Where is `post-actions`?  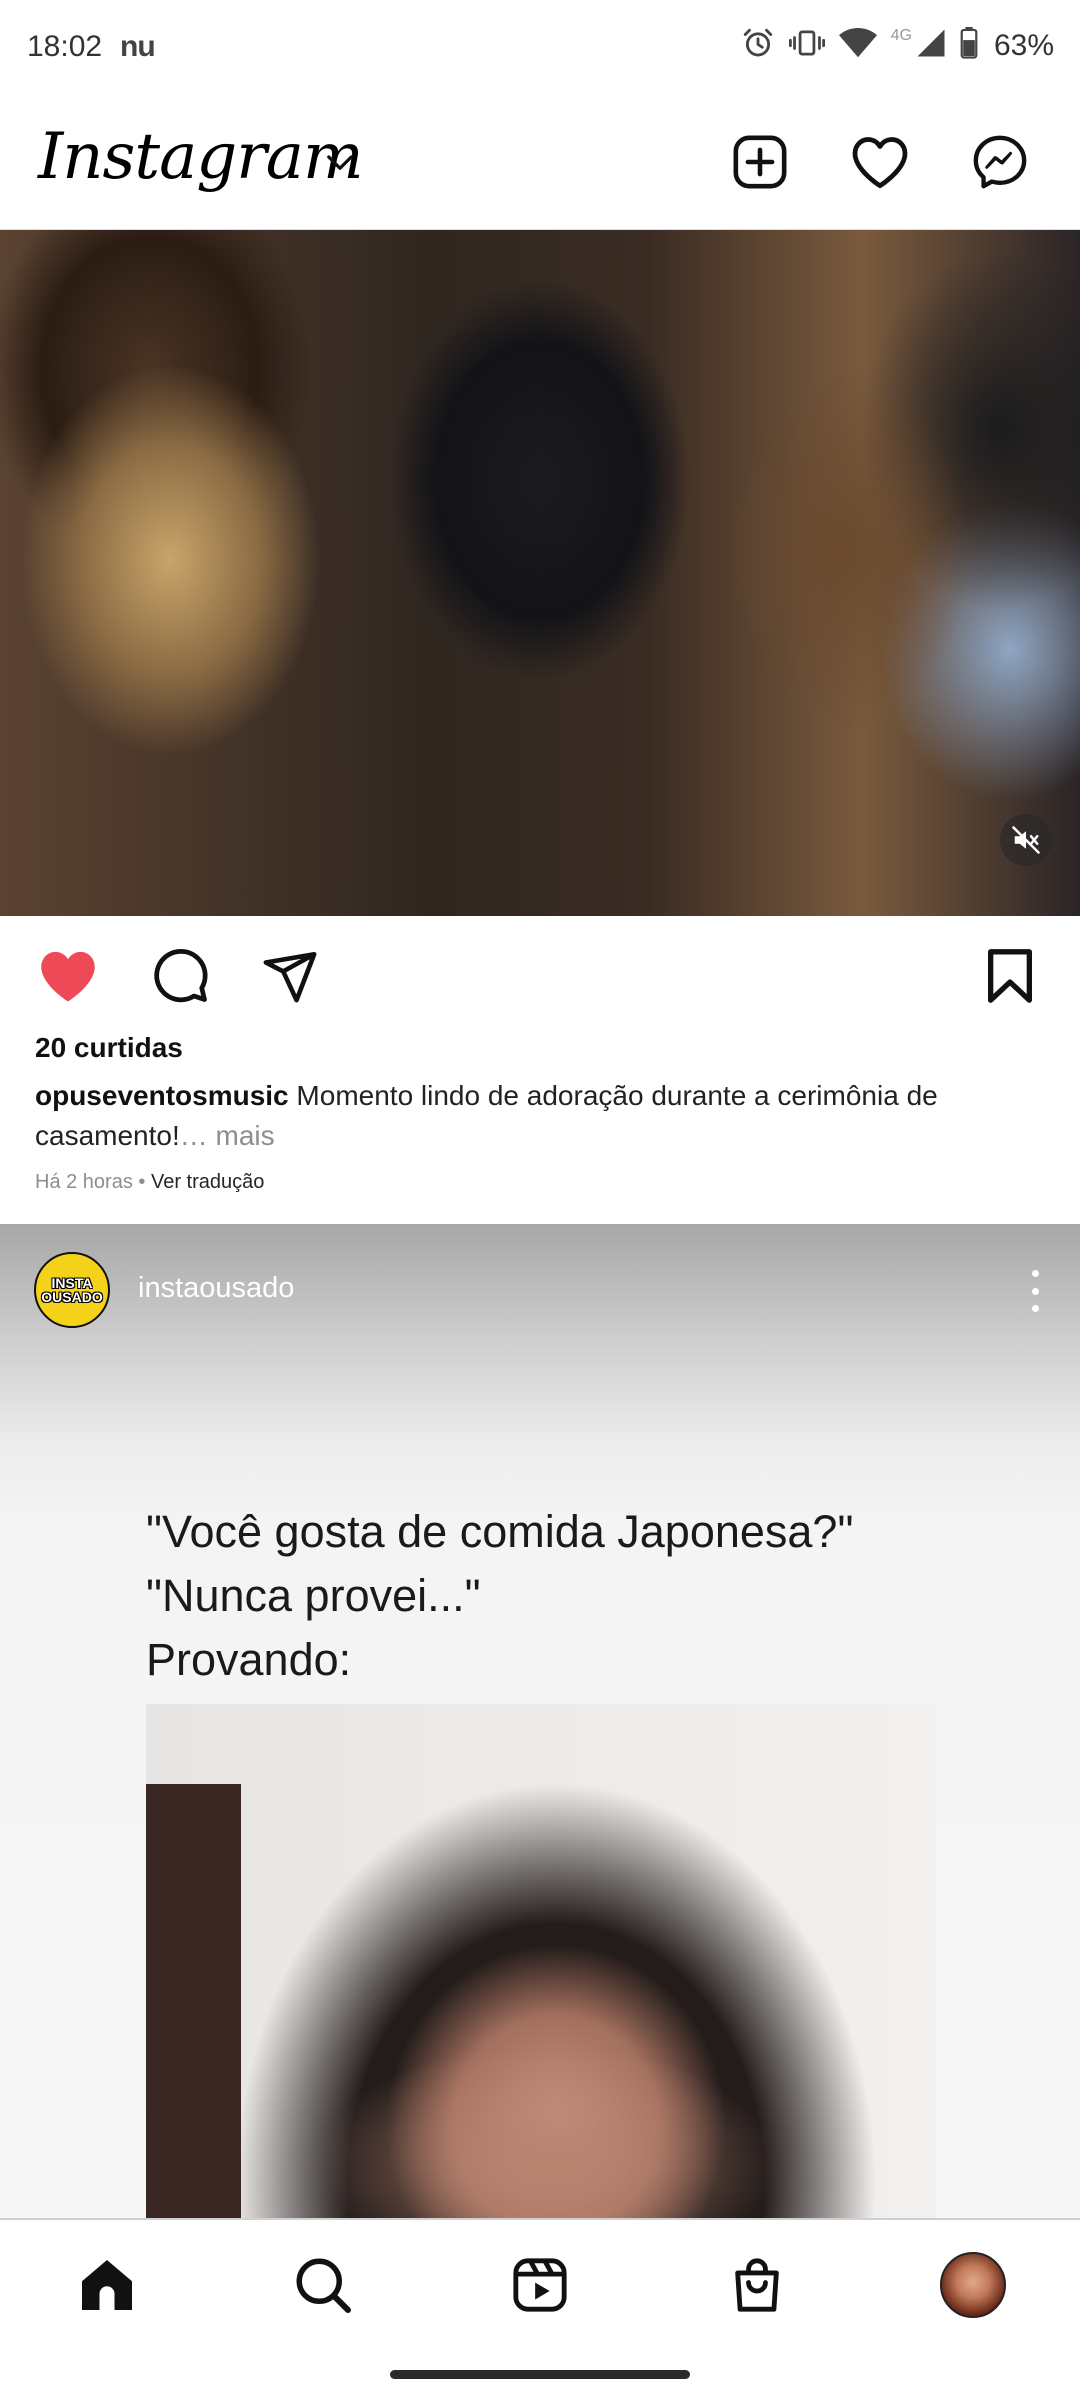
post-actions is located at coordinates (540, 976).